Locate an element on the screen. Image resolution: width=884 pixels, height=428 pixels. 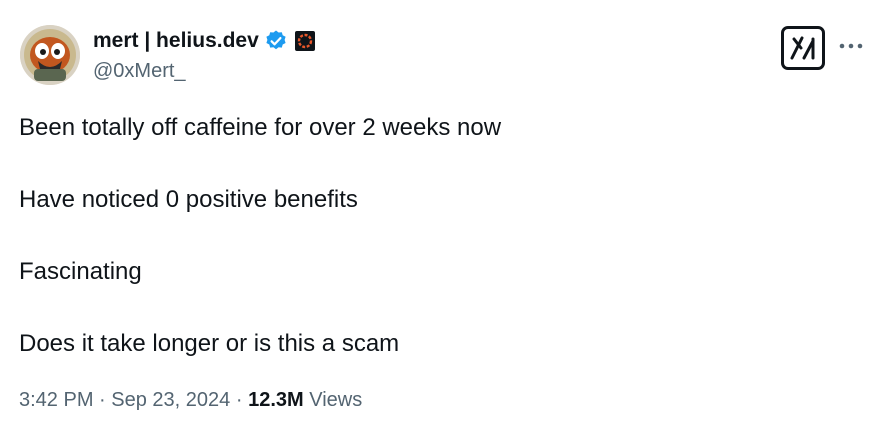
tweet-timestamp-time: 3:42 PM is located at coordinates (56, 400).